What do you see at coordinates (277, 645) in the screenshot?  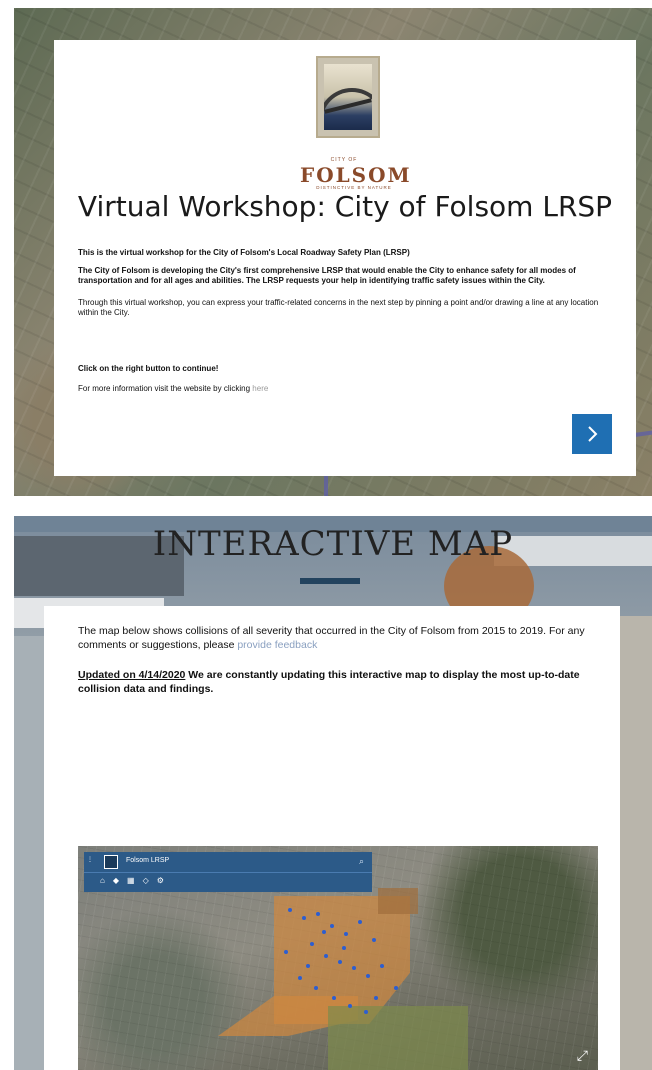 I see `feedback-link: provide feedback` at bounding box center [277, 645].